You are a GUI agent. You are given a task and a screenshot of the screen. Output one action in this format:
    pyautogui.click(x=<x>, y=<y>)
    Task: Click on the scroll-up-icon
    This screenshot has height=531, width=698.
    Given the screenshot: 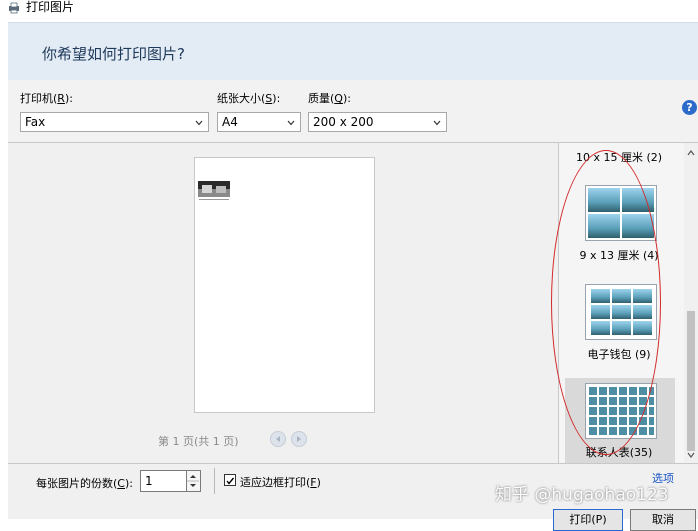 What is the action you would take?
    pyautogui.click(x=691, y=153)
    